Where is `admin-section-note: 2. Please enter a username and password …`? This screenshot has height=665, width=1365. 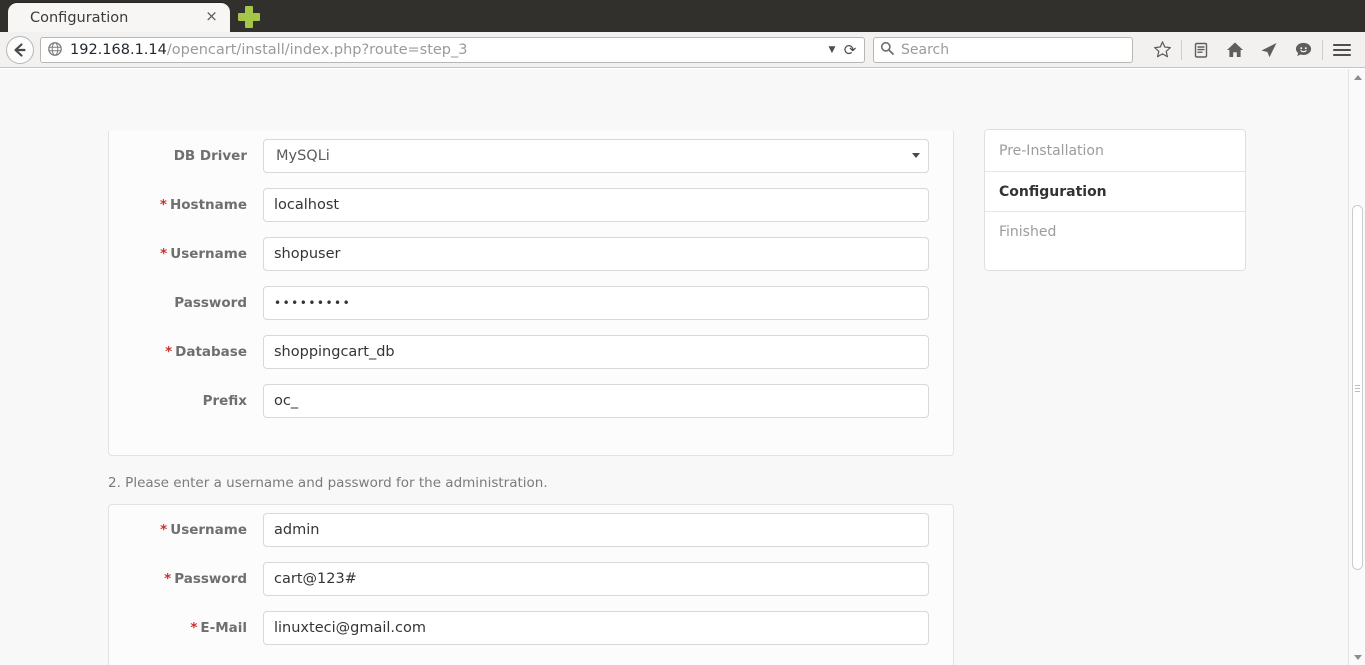 admin-section-note: 2. Please enter a username and password … is located at coordinates (328, 483).